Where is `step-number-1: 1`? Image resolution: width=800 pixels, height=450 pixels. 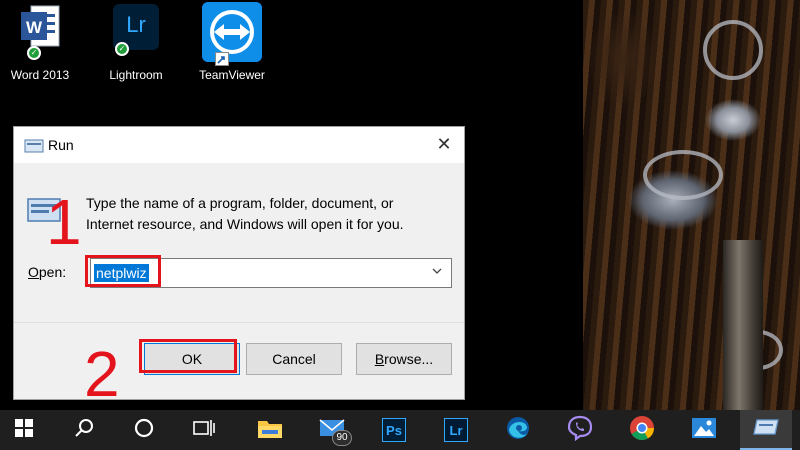 step-number-1: 1 is located at coordinates (64, 222).